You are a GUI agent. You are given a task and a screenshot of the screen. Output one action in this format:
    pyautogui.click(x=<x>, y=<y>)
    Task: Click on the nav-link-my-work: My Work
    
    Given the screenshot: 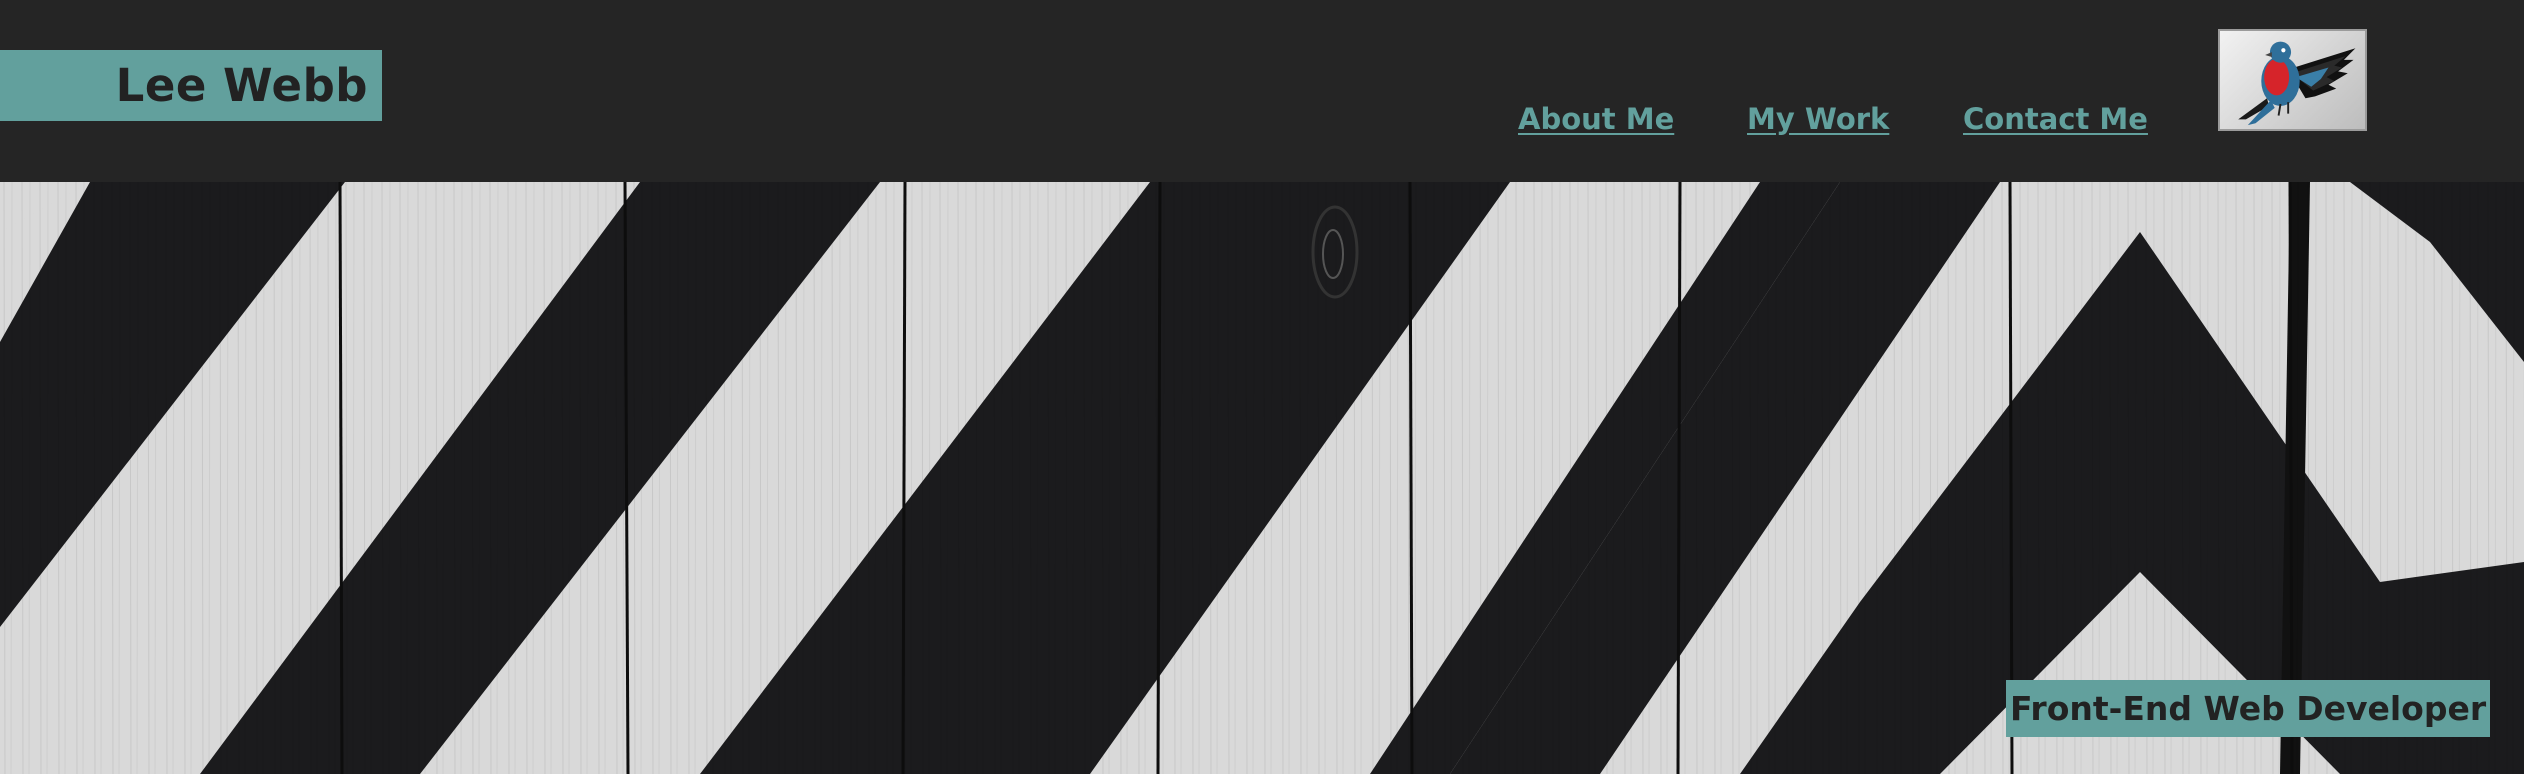 What is the action you would take?
    pyautogui.click(x=1818, y=119)
    